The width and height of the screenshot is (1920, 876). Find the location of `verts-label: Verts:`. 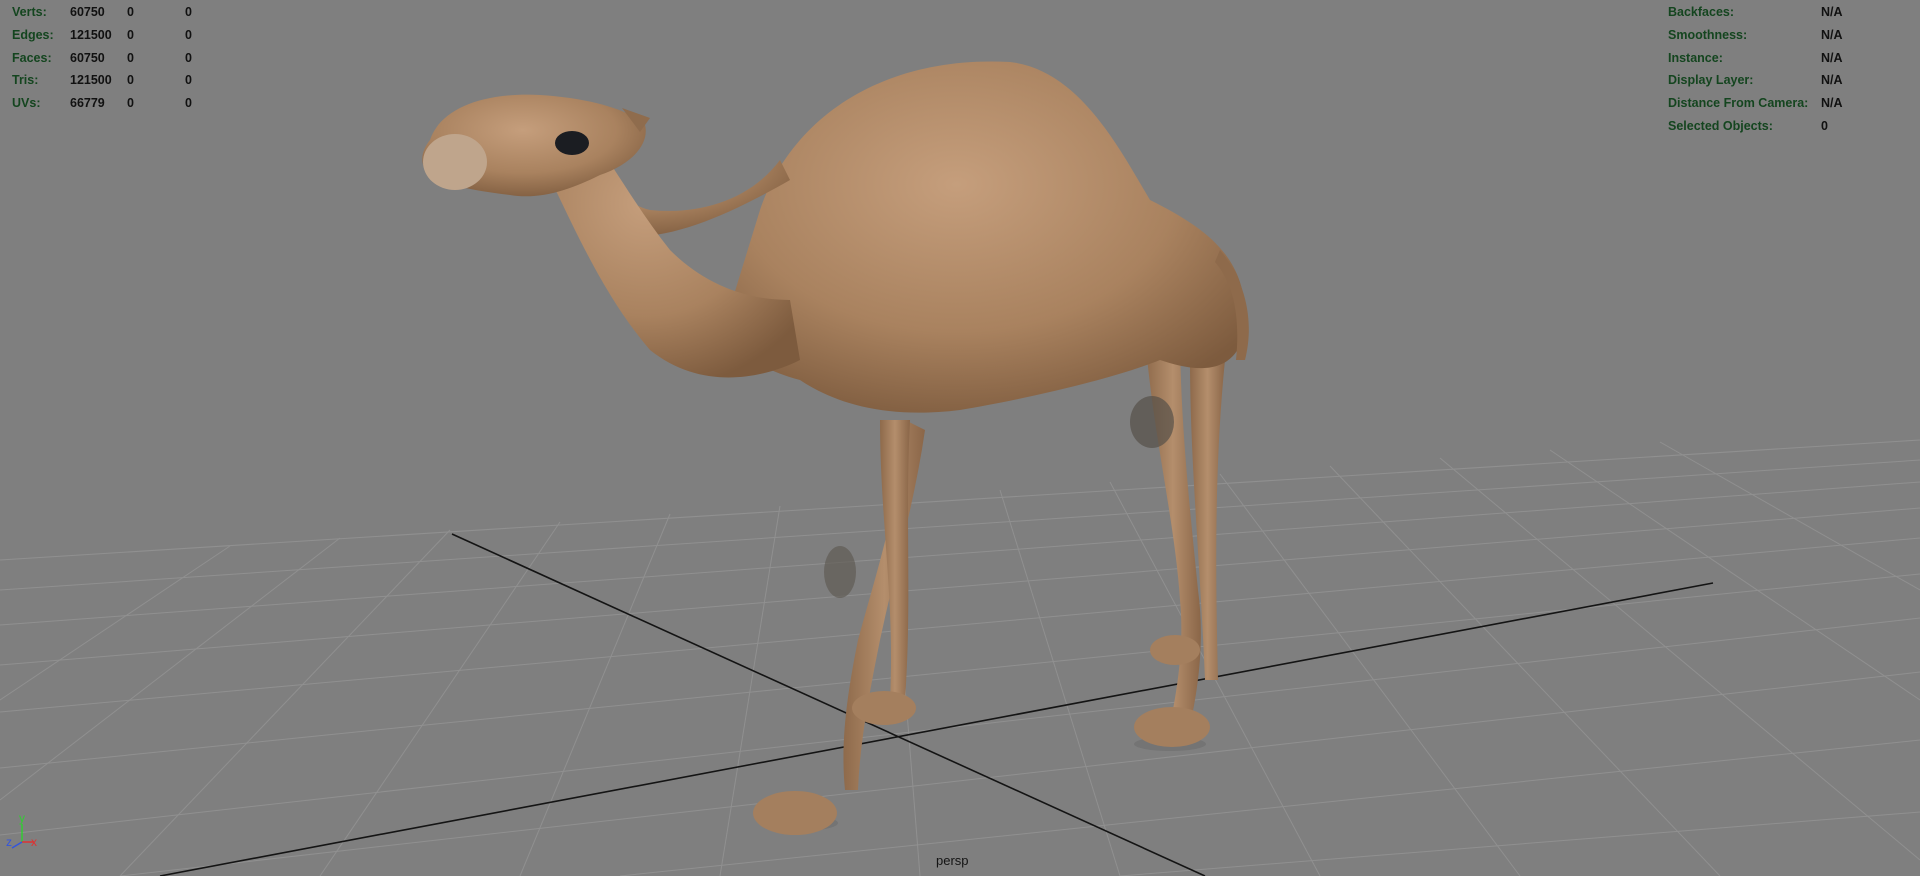

verts-label: Verts: is located at coordinates (29, 12).